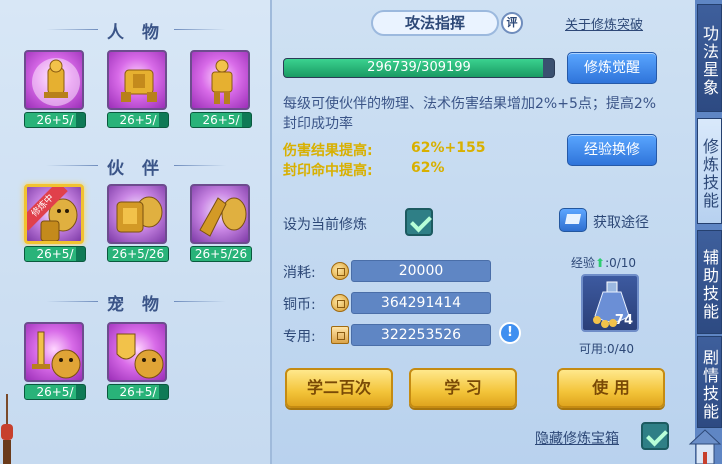 This screenshot has width=722, height=464. I want to click on ticket-icon, so click(340, 335).